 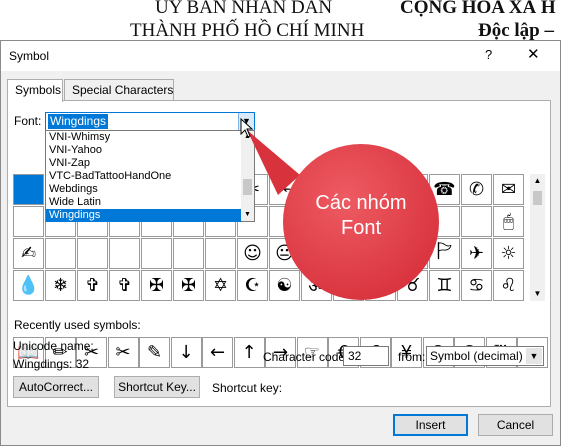 I want to click on insert-button: Insert, so click(x=430, y=425).